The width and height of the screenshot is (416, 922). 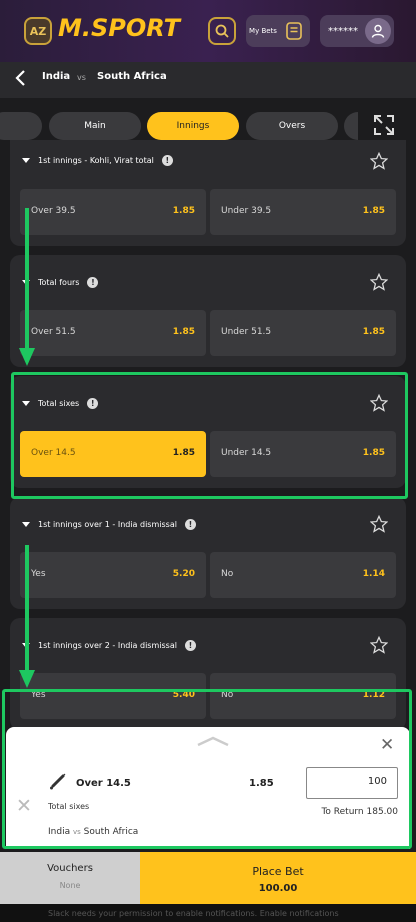 What do you see at coordinates (294, 31) in the screenshot?
I see `receipt-icon` at bounding box center [294, 31].